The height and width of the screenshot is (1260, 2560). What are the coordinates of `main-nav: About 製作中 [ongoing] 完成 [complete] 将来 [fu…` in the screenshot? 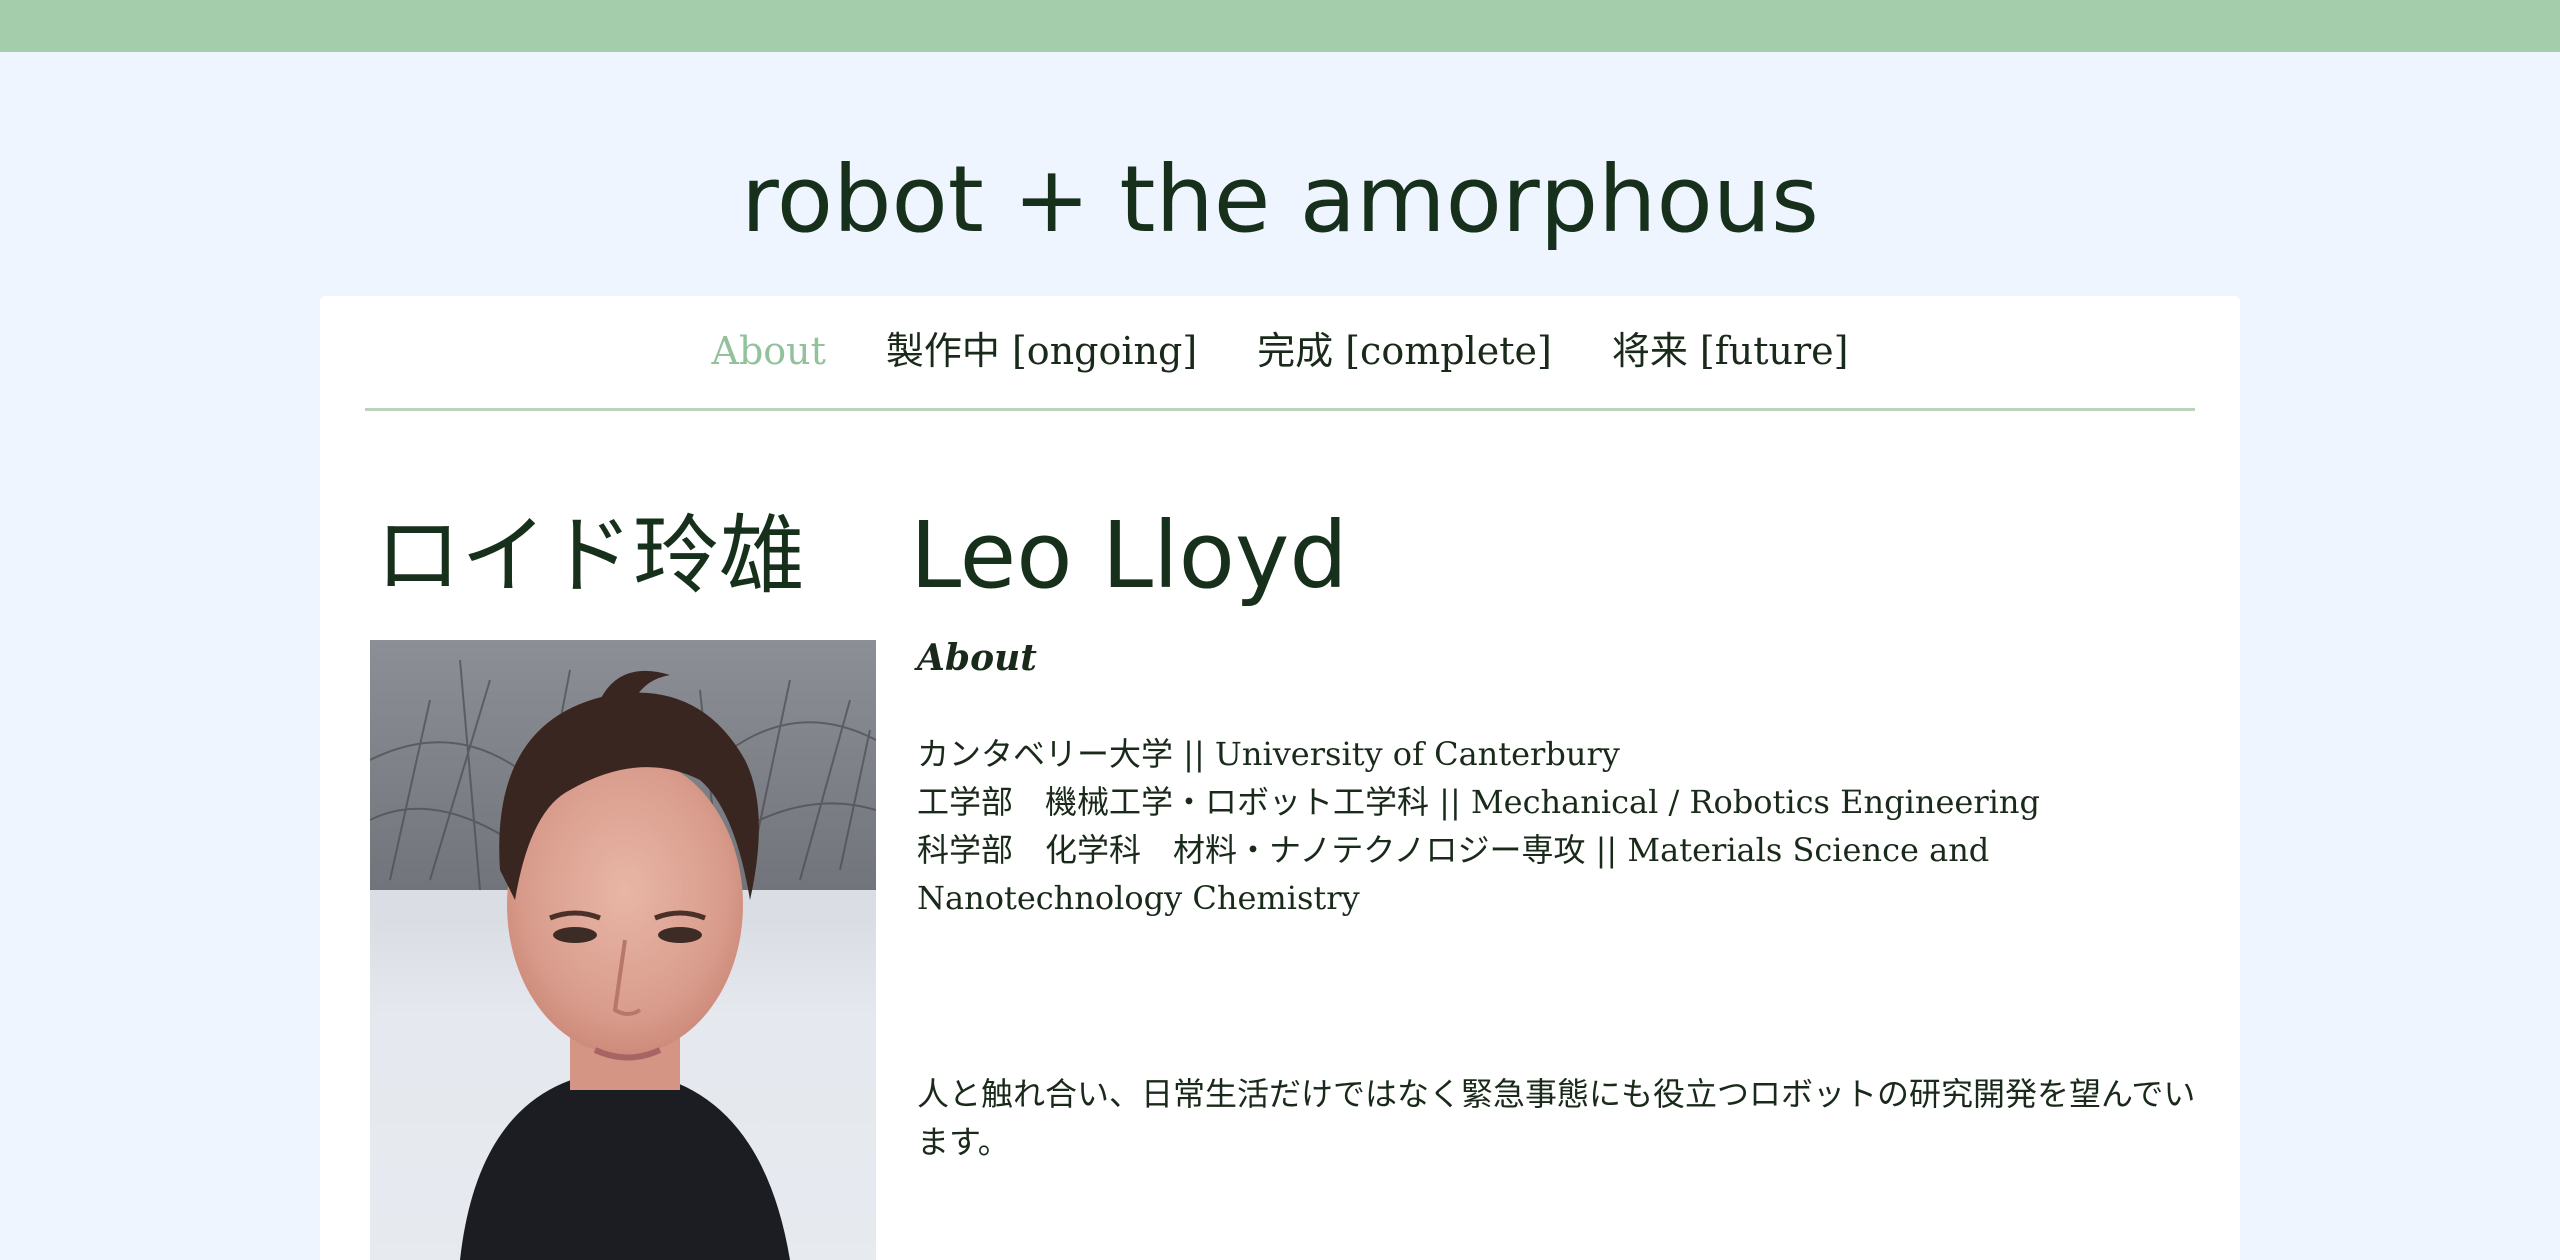 It's located at (1280, 368).